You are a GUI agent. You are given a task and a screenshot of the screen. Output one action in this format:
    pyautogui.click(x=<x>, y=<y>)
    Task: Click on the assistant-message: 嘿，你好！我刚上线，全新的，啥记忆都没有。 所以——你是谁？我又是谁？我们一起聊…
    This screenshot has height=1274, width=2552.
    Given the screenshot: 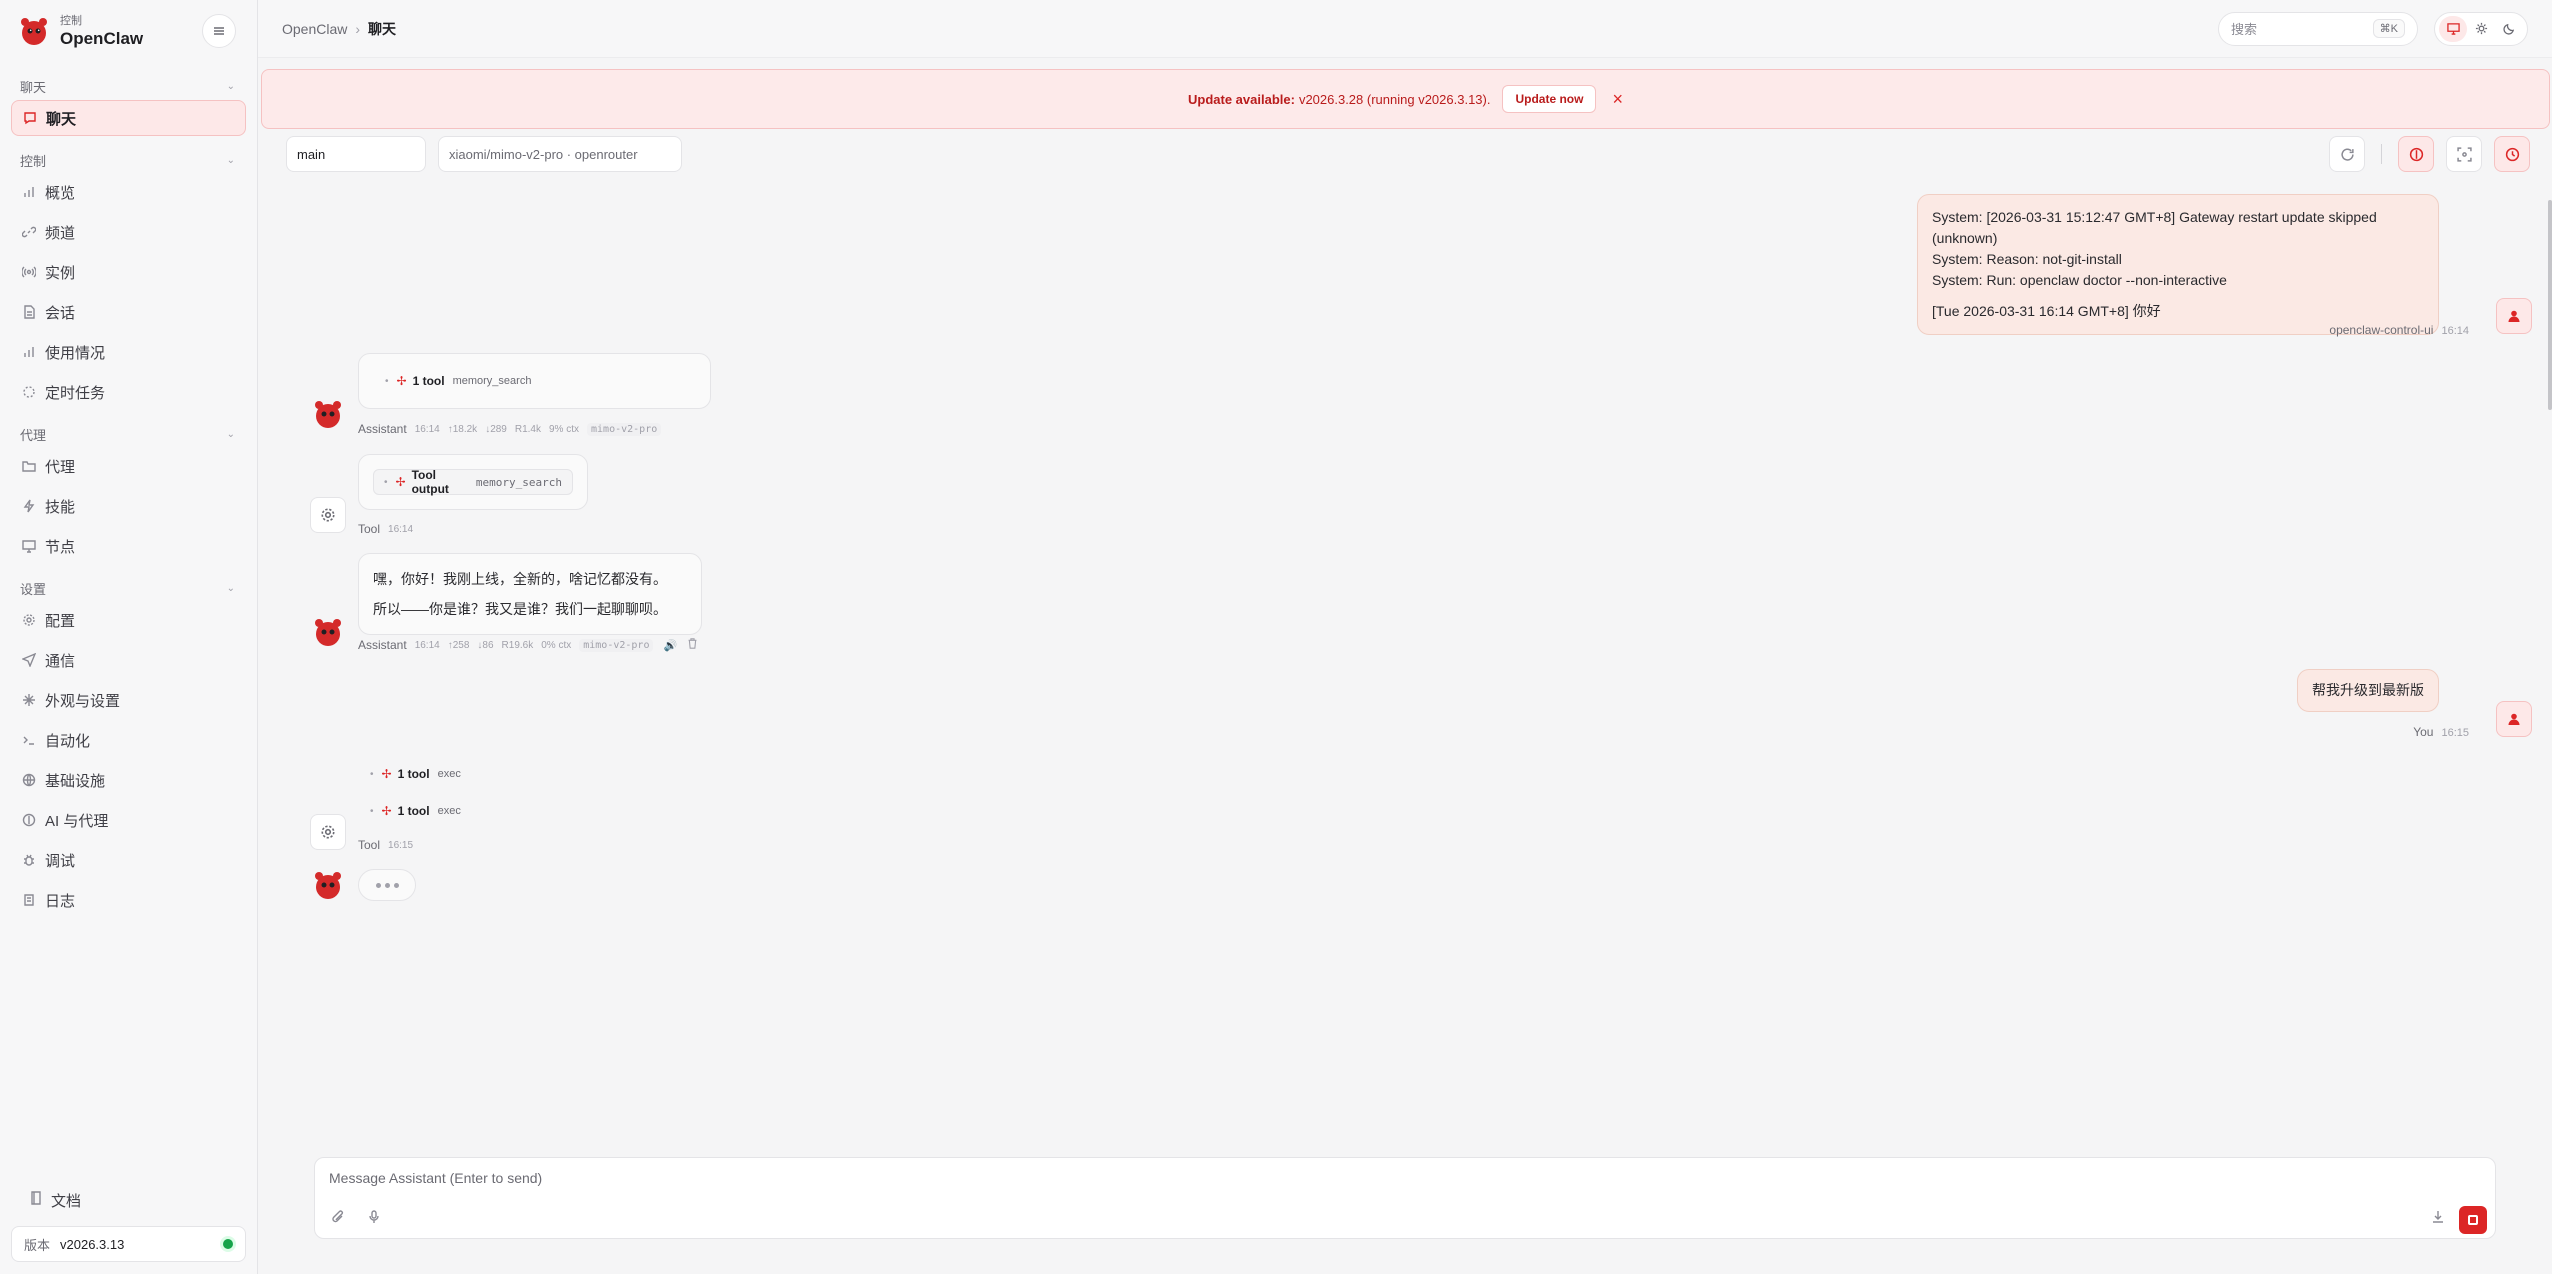 What is the action you would take?
    pyautogui.click(x=530, y=594)
    